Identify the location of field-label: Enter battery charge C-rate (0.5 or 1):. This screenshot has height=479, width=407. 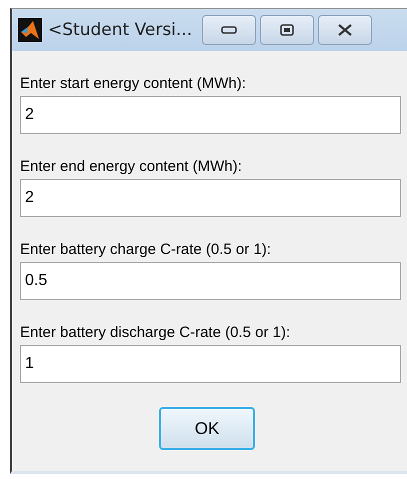
(146, 249).